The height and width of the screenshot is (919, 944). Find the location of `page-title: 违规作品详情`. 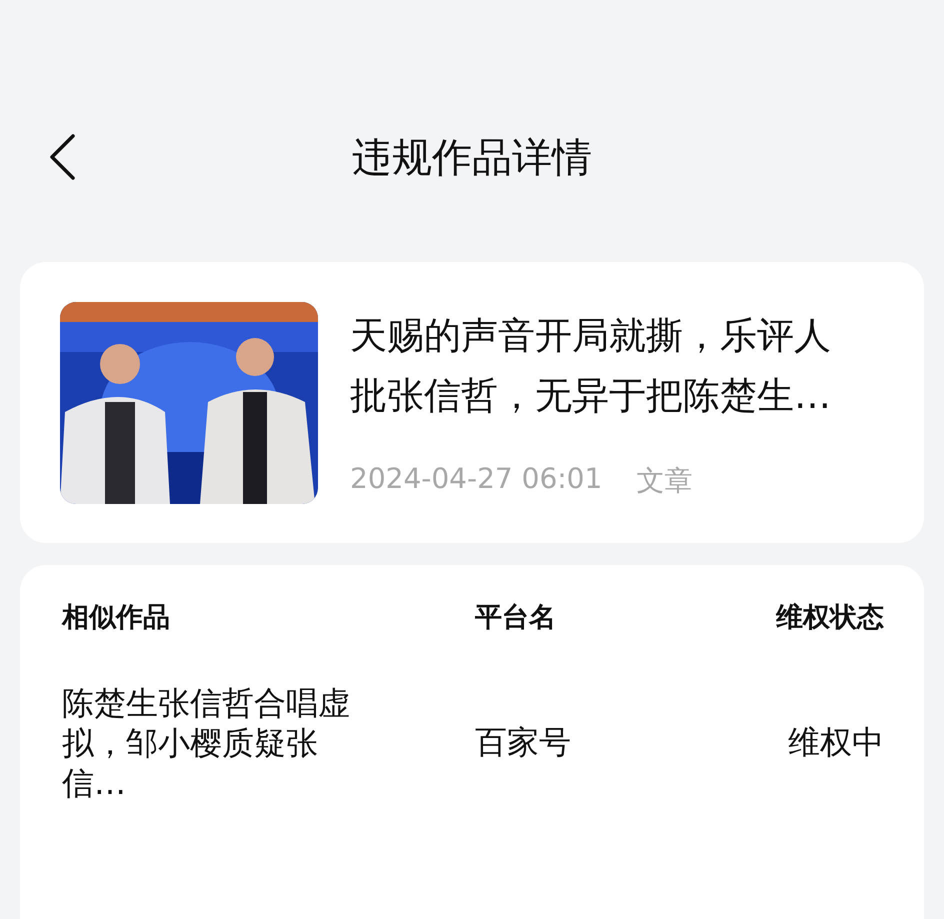

page-title: 违规作品详情 is located at coordinates (472, 158).